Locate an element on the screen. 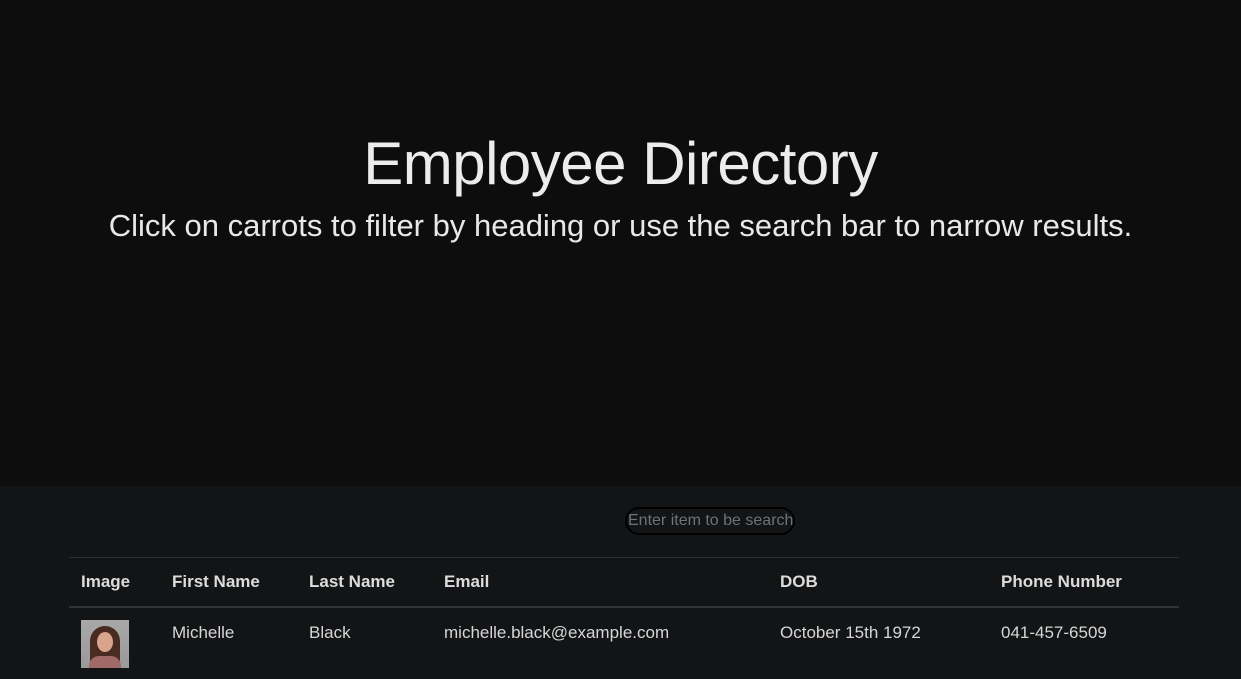 The image size is (1241, 679). cell-email: michelle.black@example.com is located at coordinates (557, 632).